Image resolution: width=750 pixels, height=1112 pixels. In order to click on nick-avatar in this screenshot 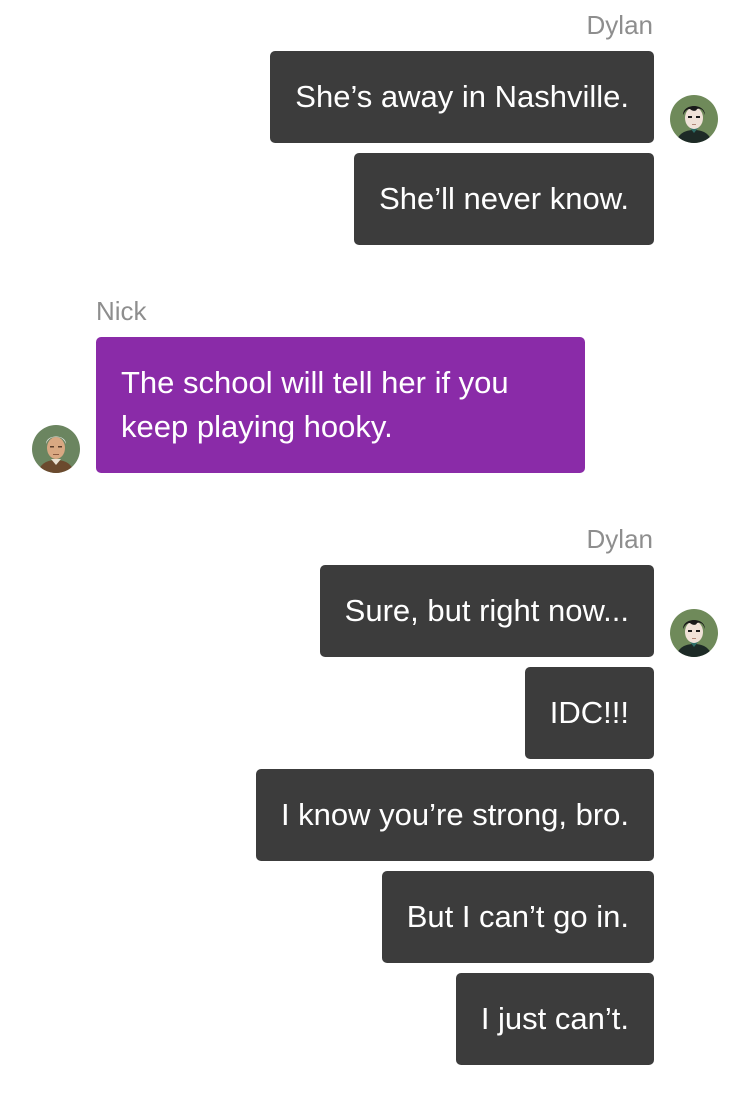, I will do `click(56, 449)`.